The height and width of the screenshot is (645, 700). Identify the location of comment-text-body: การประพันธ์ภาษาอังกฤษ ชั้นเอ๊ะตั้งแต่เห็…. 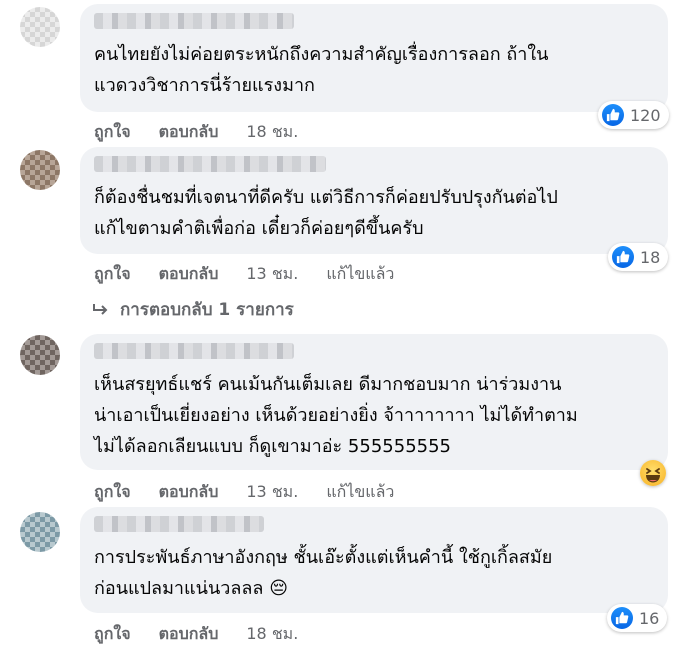
(323, 573).